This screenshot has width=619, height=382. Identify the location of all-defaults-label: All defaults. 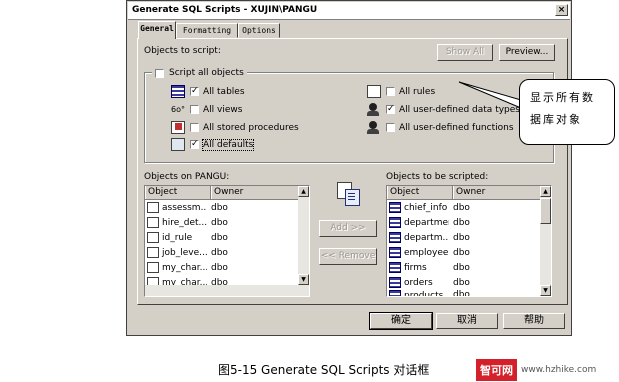
(228, 144).